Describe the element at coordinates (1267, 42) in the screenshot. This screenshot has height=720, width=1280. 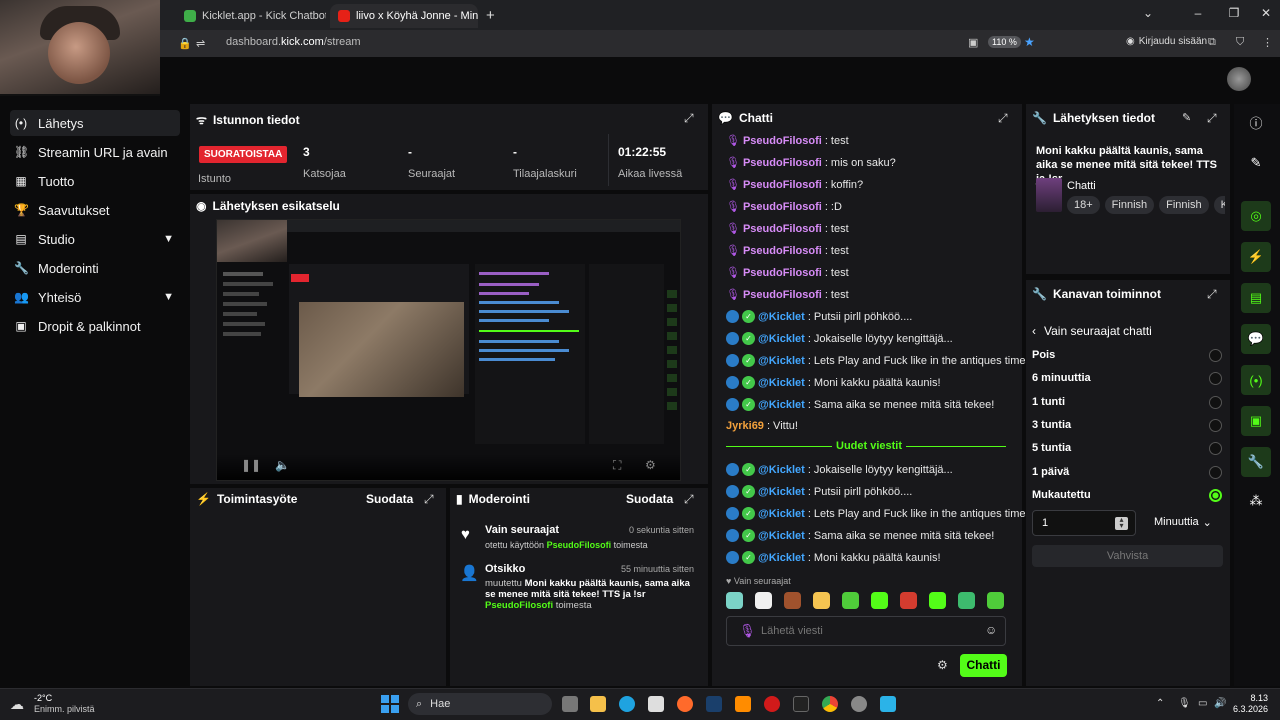
I see `menu-dots-icon: ⋮` at that location.